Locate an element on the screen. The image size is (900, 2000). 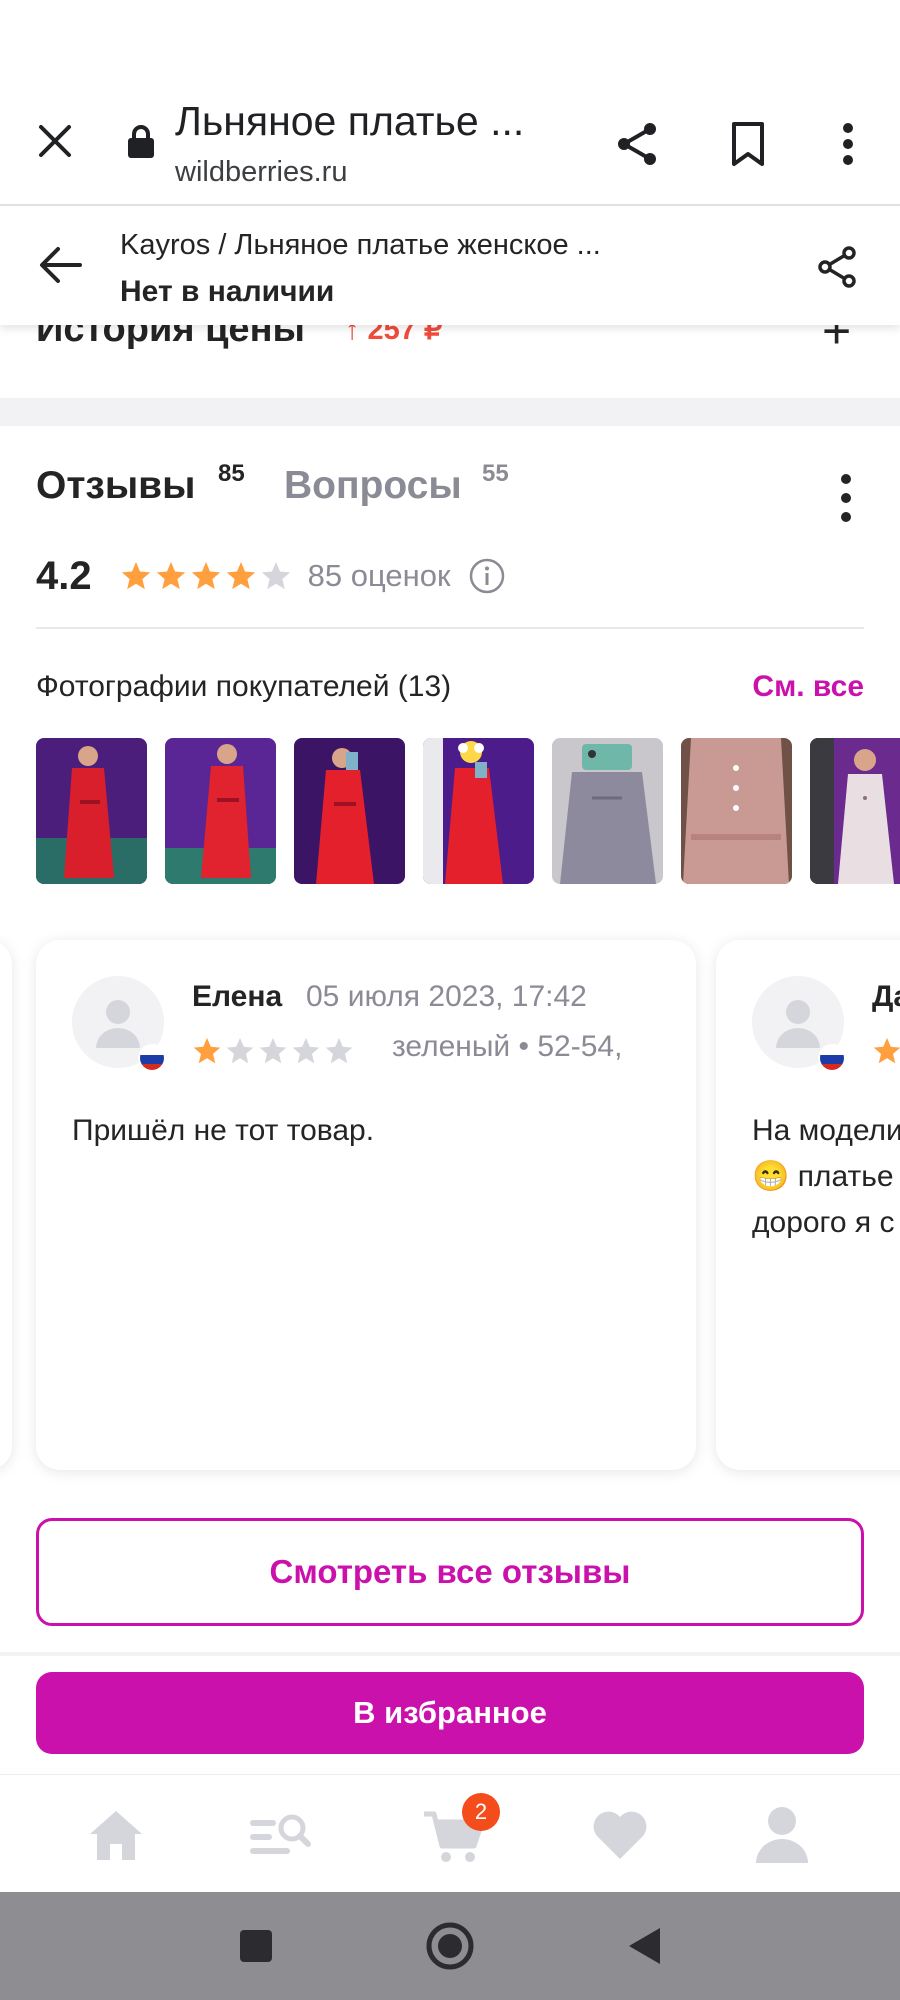
back-arrow-icon is located at coordinates (60, 265).